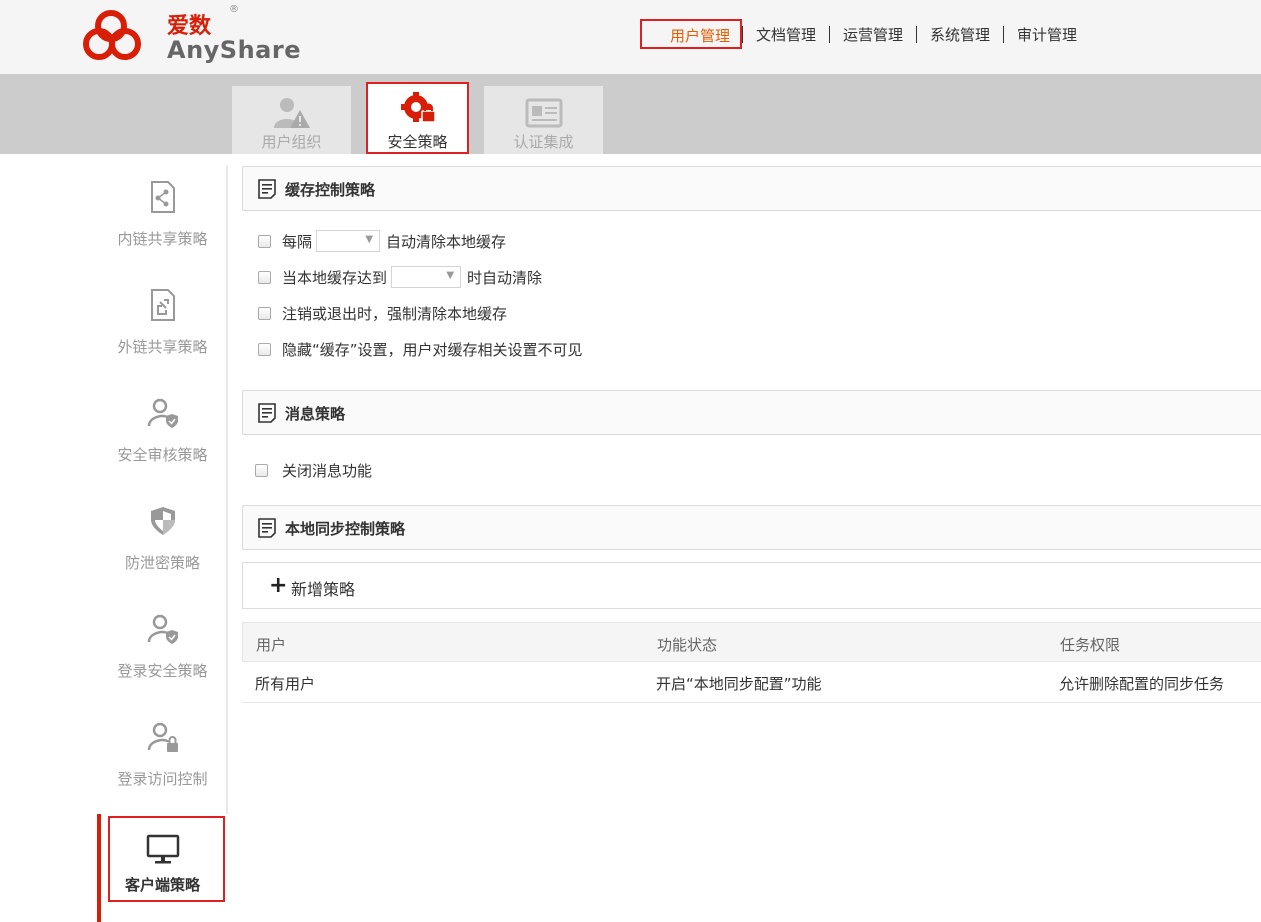 The width and height of the screenshot is (1261, 922). What do you see at coordinates (739, 684) in the screenshot?
I see `cell-status: 开启“本地同步配置”功能` at bounding box center [739, 684].